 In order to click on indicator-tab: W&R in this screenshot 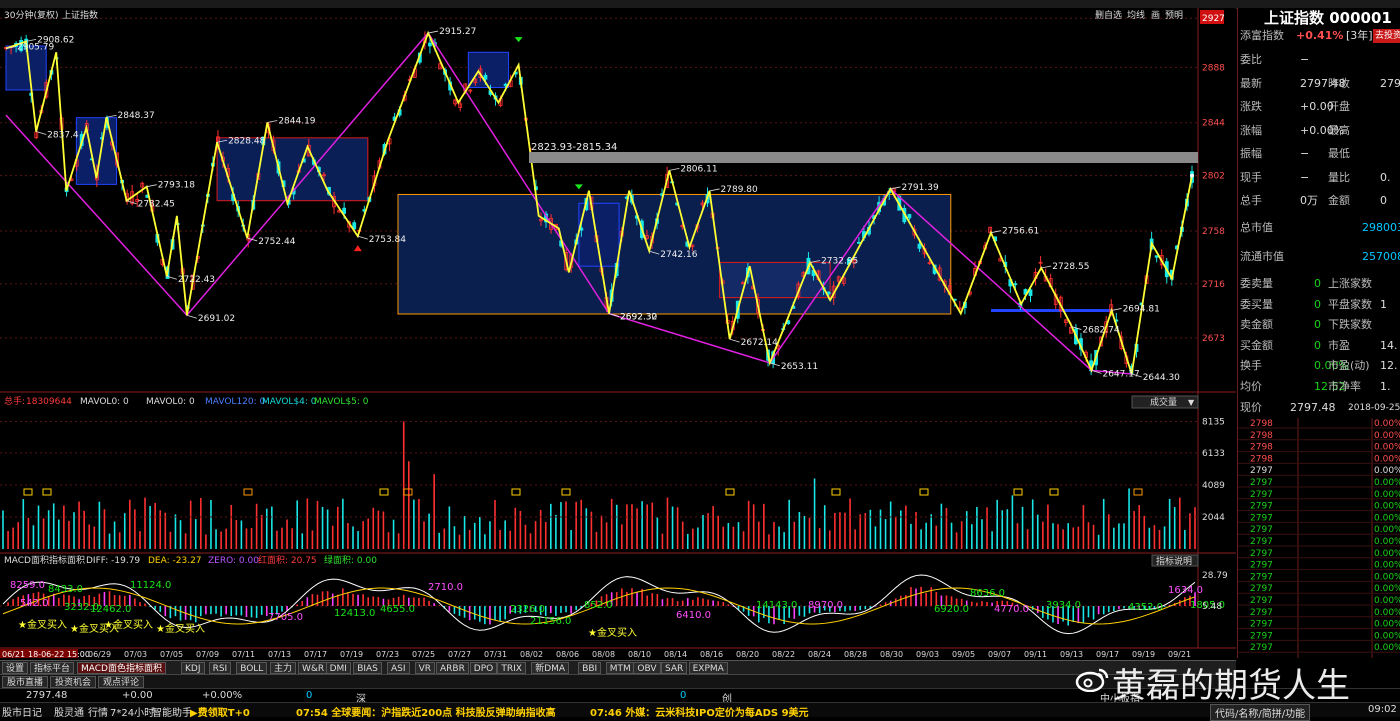, I will do `click(313, 668)`.